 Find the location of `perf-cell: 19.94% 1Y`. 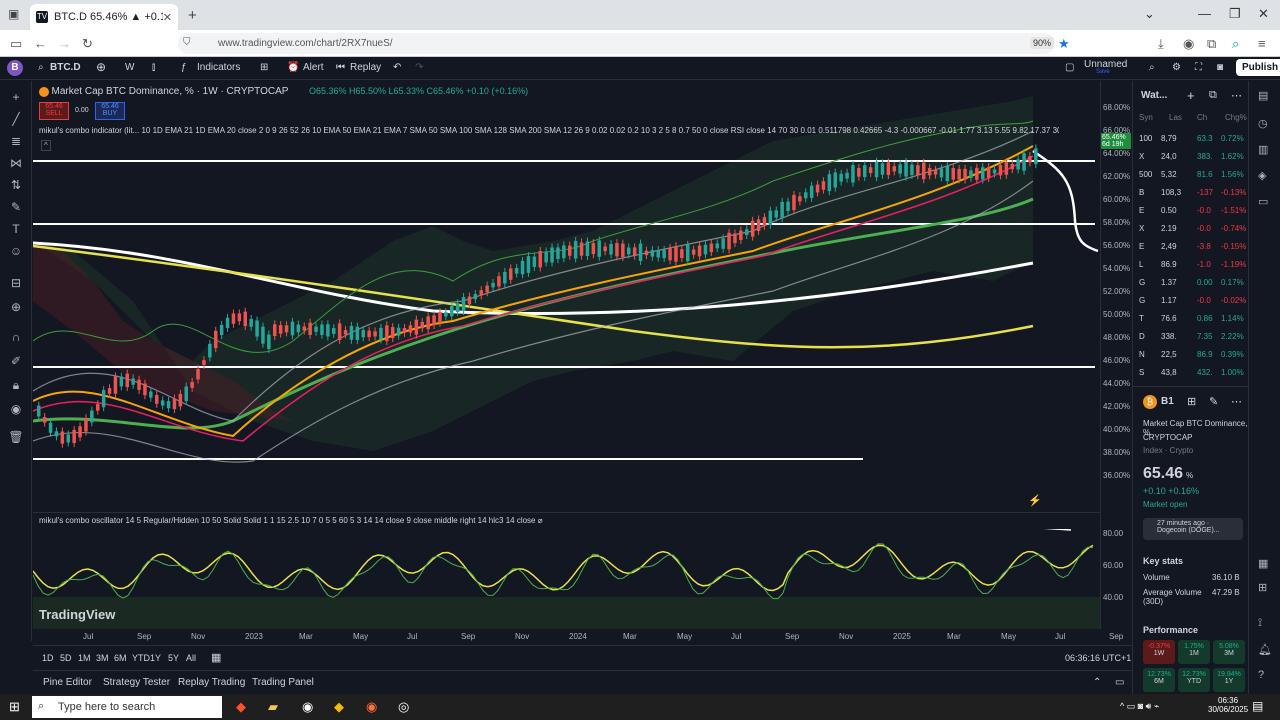

perf-cell: 19.94% 1Y is located at coordinates (1229, 680).